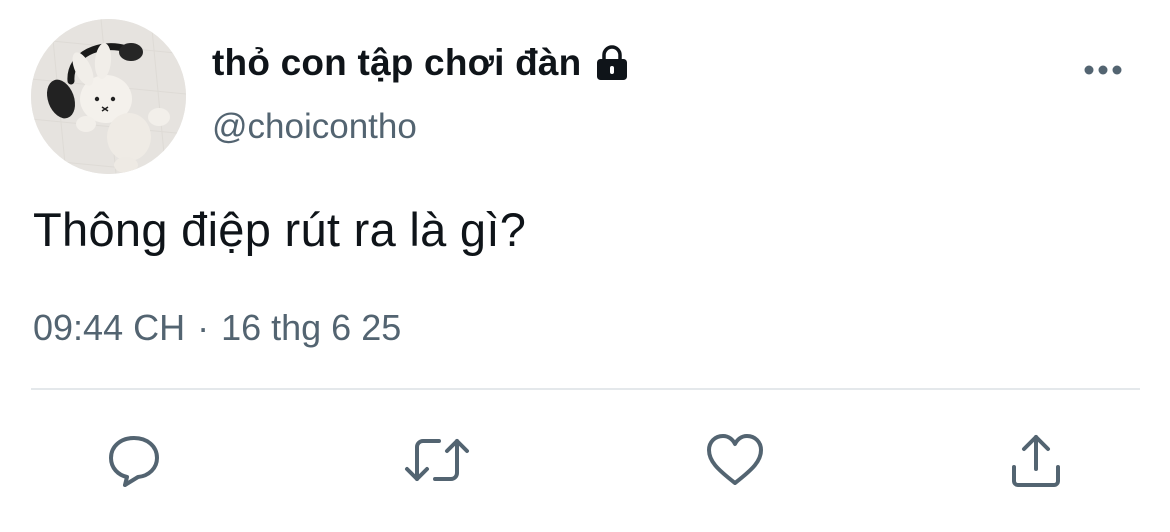 This screenshot has width=1170, height=532. What do you see at coordinates (585, 389) in the screenshot?
I see `divider` at bounding box center [585, 389].